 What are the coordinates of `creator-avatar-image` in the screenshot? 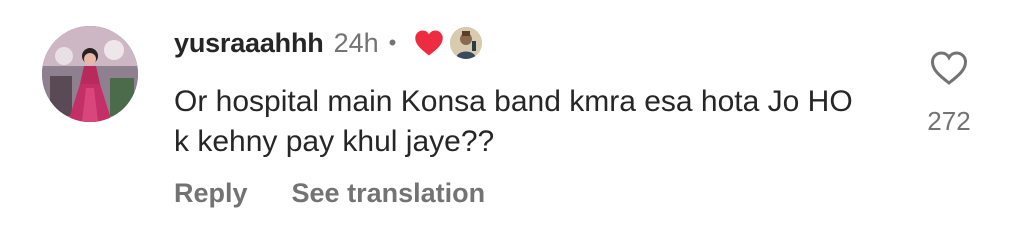 It's located at (466, 43).